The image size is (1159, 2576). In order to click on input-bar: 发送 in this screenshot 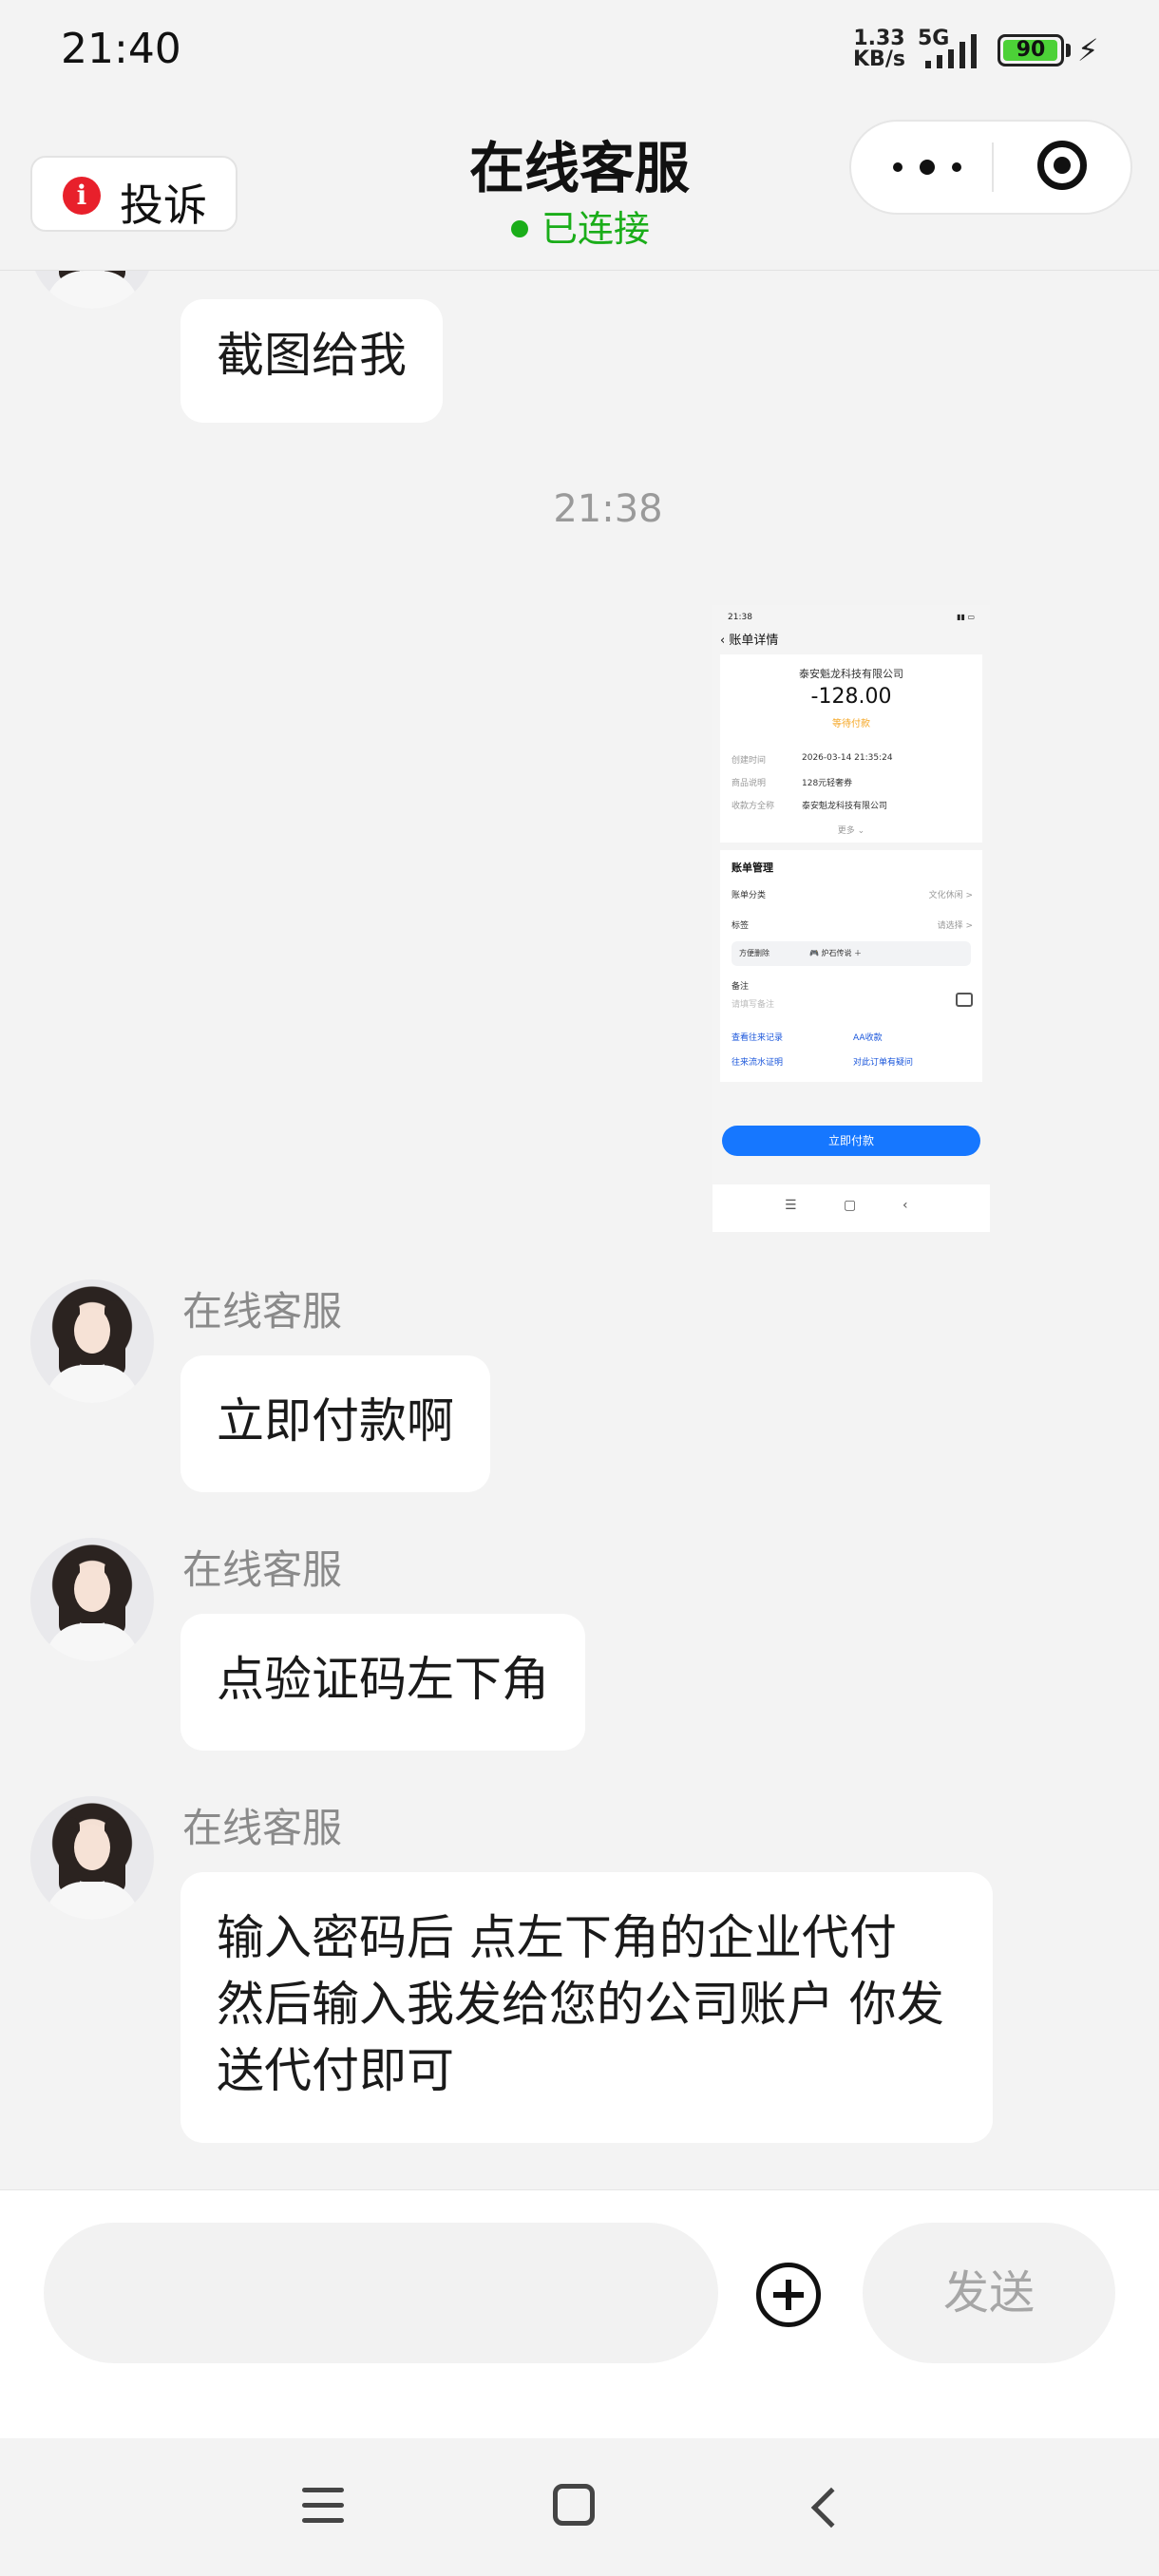, I will do `click(579, 2314)`.